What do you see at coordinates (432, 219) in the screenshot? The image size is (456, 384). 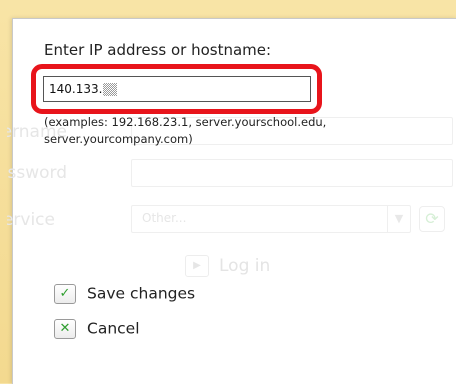 I see `refresh-icon: ⟳` at bounding box center [432, 219].